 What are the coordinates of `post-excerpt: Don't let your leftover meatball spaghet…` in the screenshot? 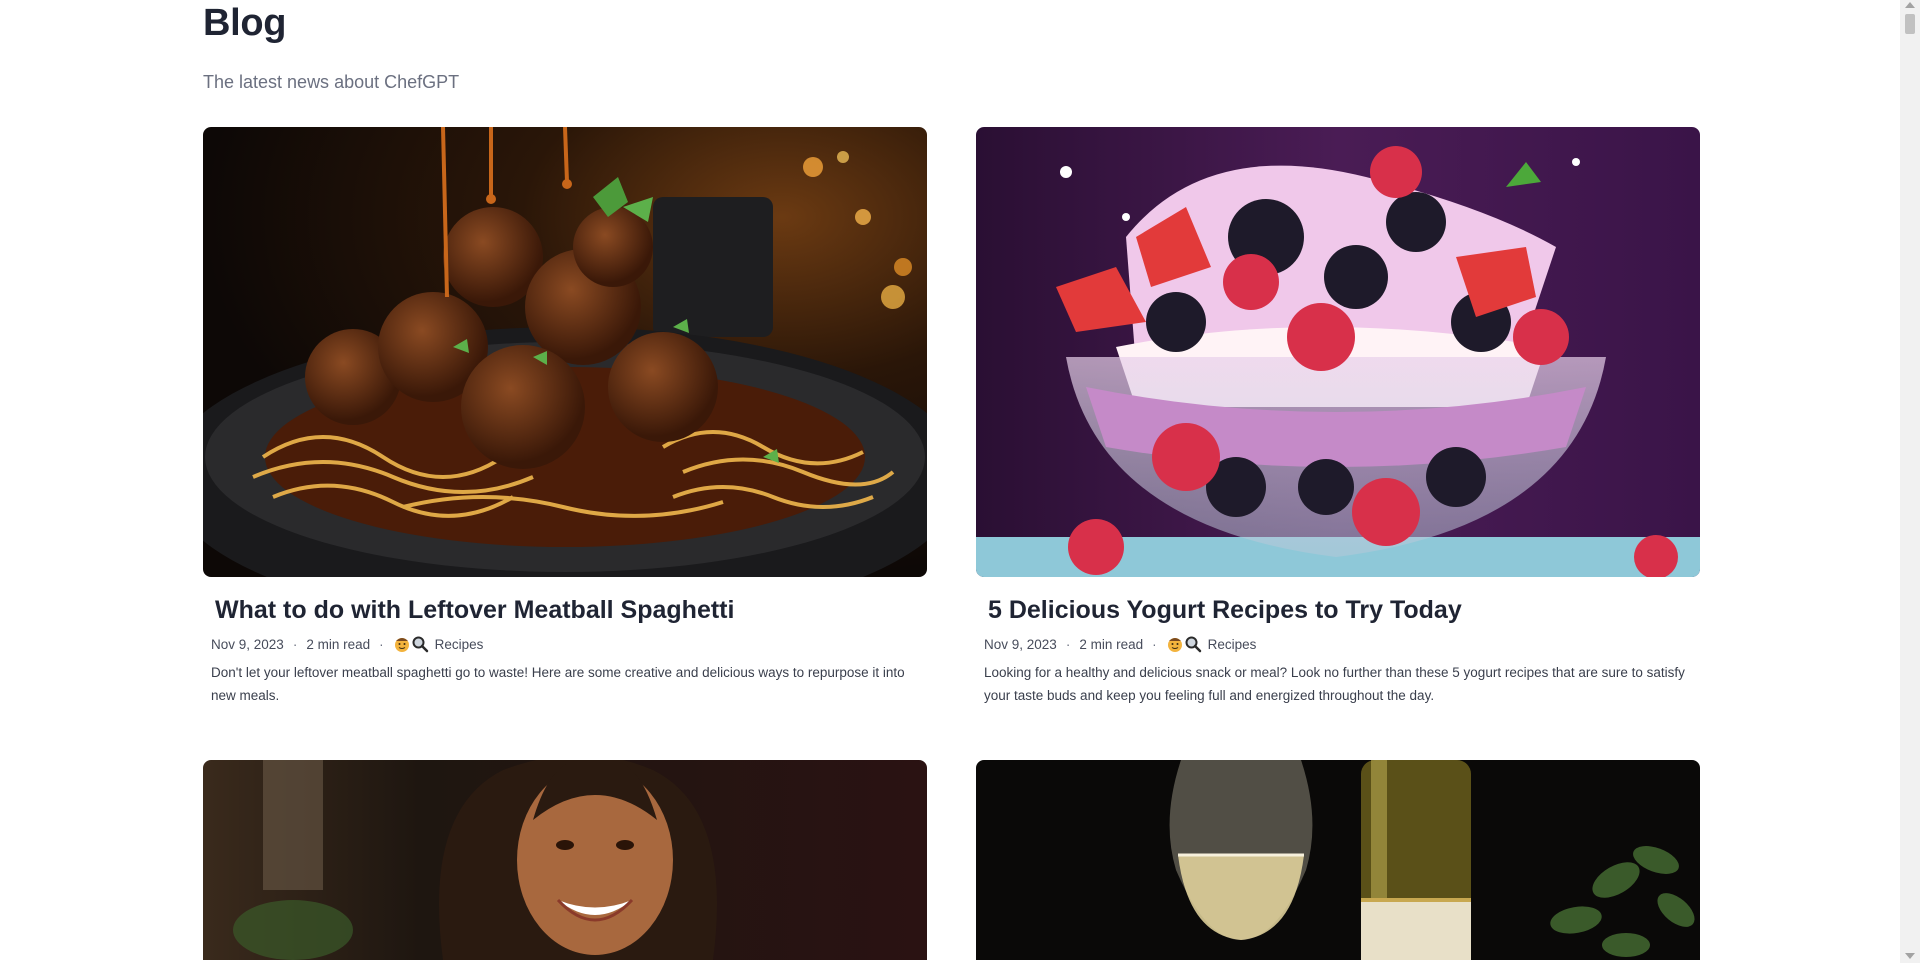 It's located at (558, 684).